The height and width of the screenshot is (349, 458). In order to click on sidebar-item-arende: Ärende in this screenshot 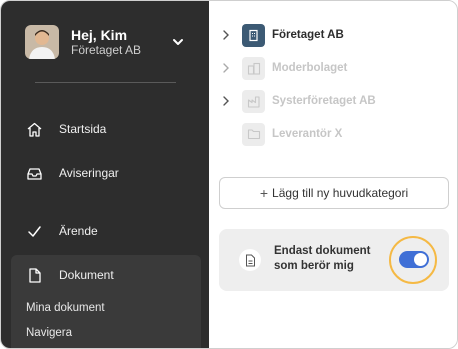, I will do `click(101, 231)`.